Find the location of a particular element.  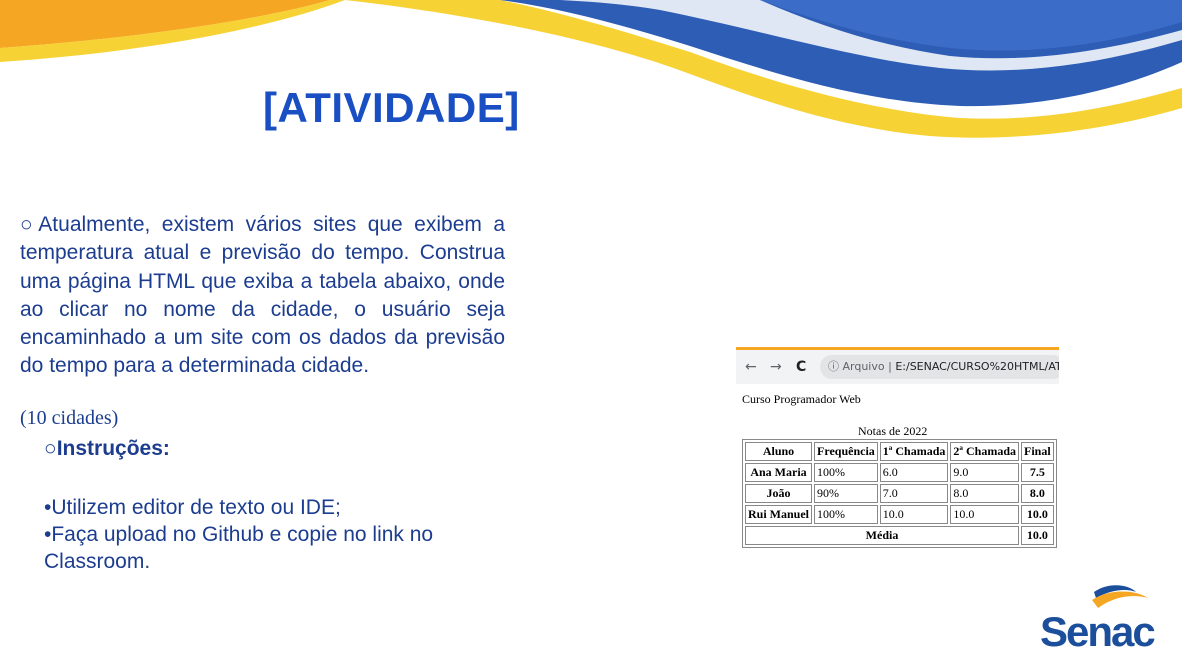

student-name: Ana Maria is located at coordinates (779, 472).